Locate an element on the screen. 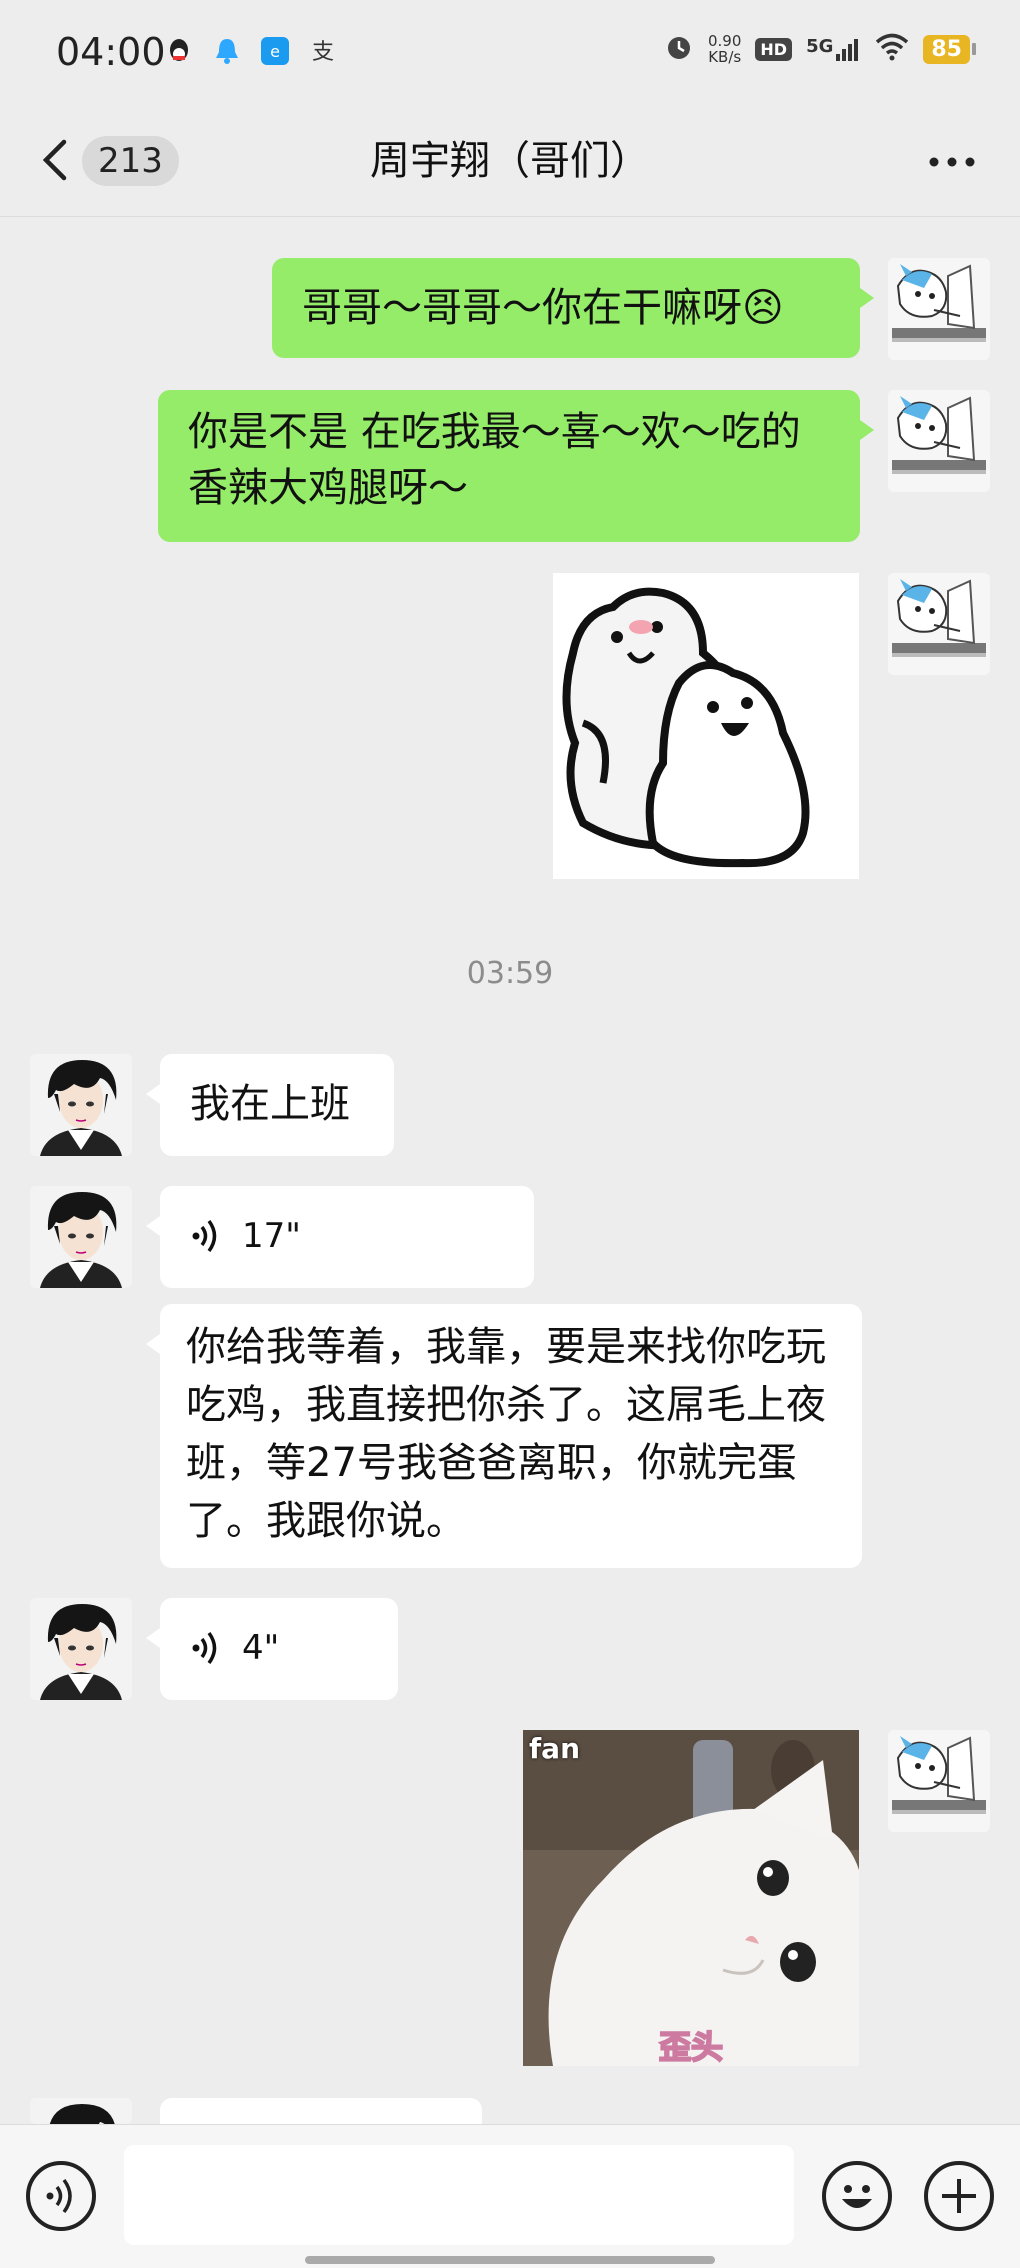 The image size is (1020, 2268). message-bubble-received: 我在上班 is located at coordinates (270, 1105).